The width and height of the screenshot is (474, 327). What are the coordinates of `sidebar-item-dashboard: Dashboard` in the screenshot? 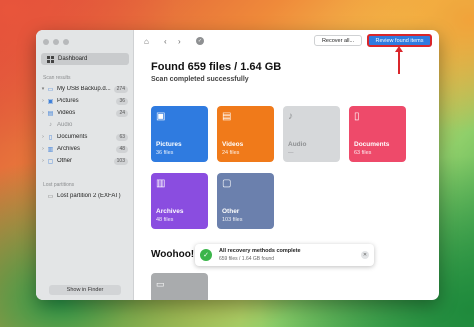 It's located at (85, 59).